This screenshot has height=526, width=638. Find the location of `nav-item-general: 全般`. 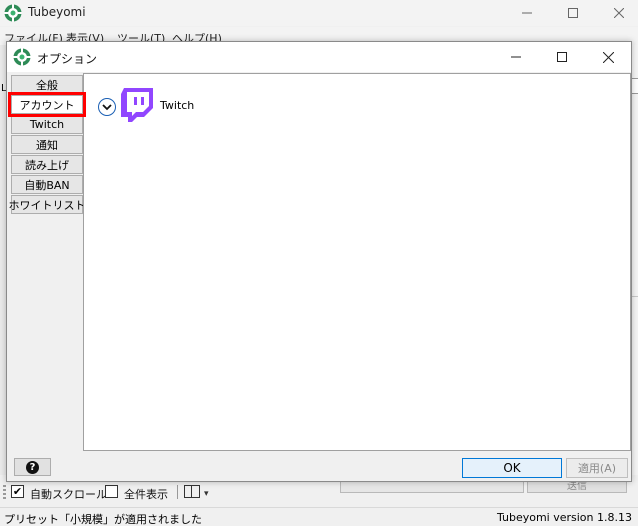

nav-item-general: 全般 is located at coordinates (47, 84).